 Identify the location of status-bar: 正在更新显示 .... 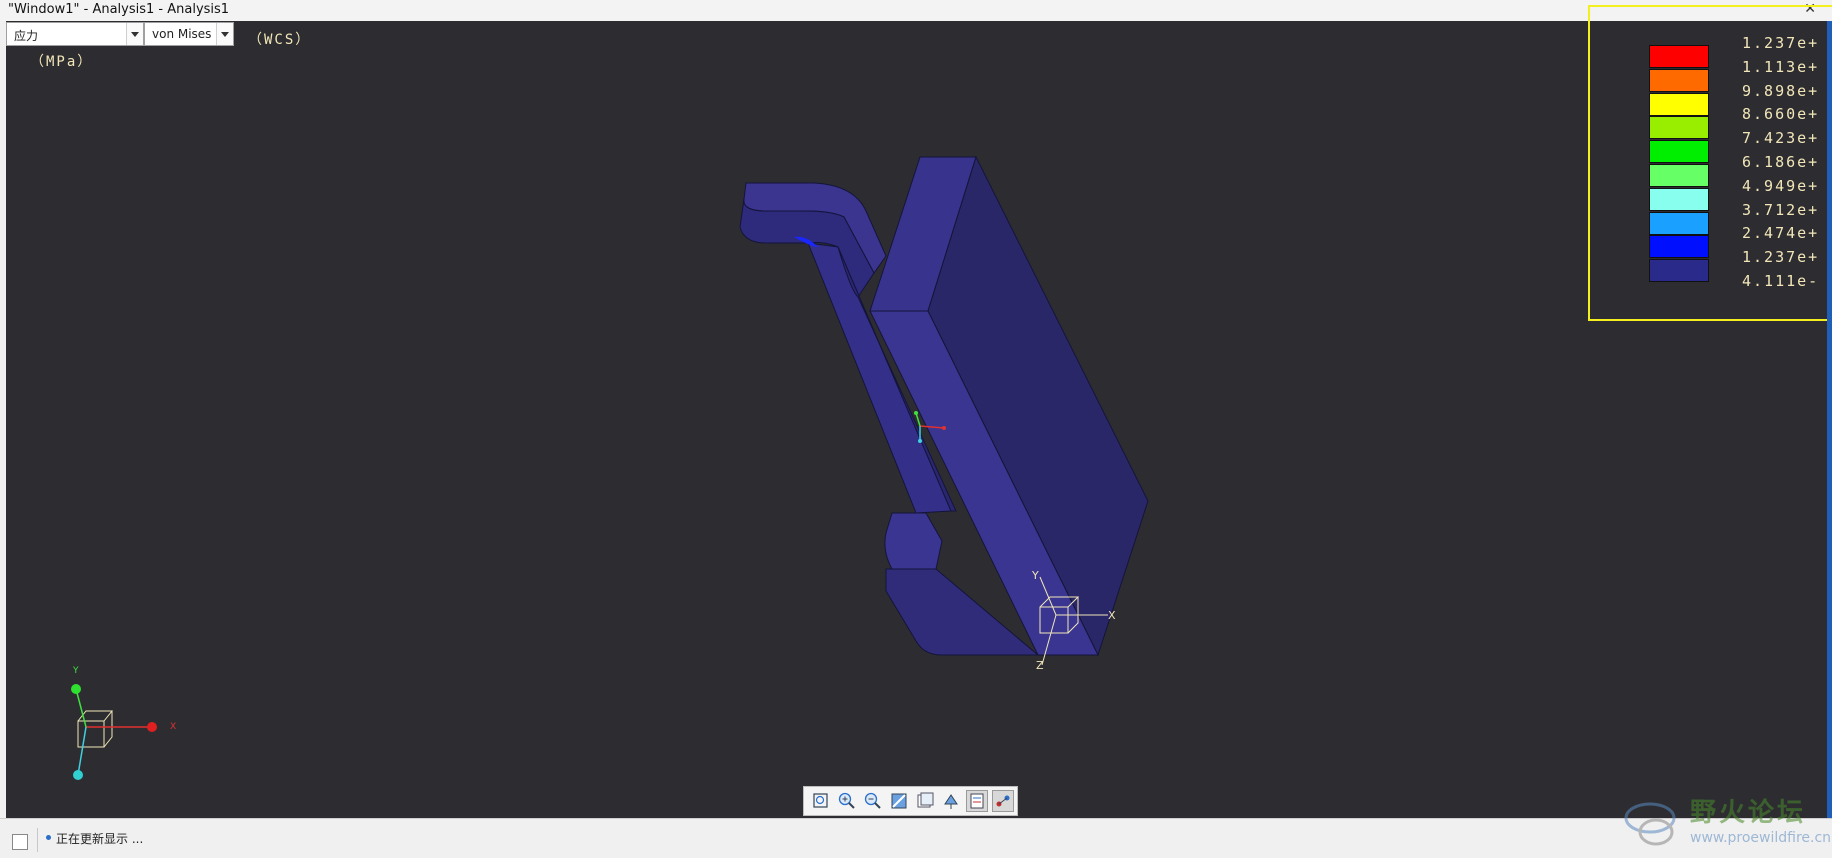
(916, 838).